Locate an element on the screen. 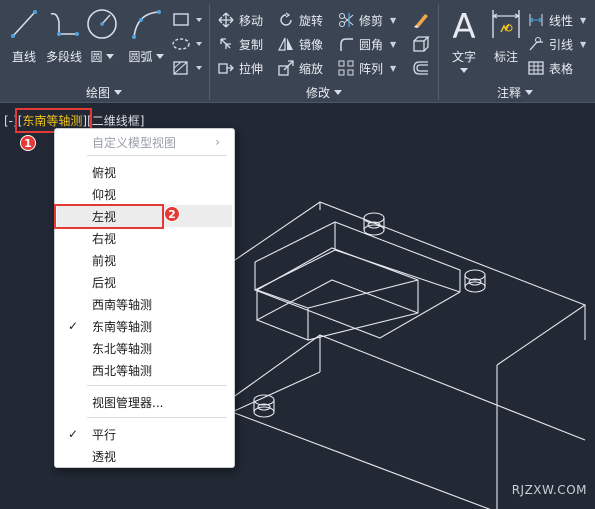  menu-item-front: 前视 is located at coordinates (144, 260).